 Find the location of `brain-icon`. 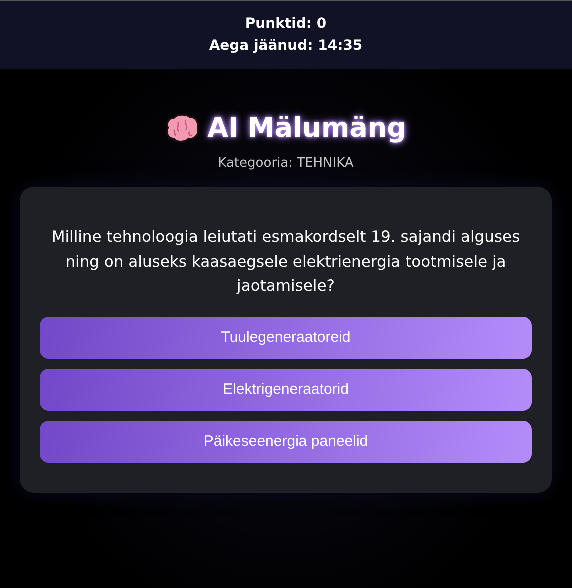

brain-icon is located at coordinates (183, 129).